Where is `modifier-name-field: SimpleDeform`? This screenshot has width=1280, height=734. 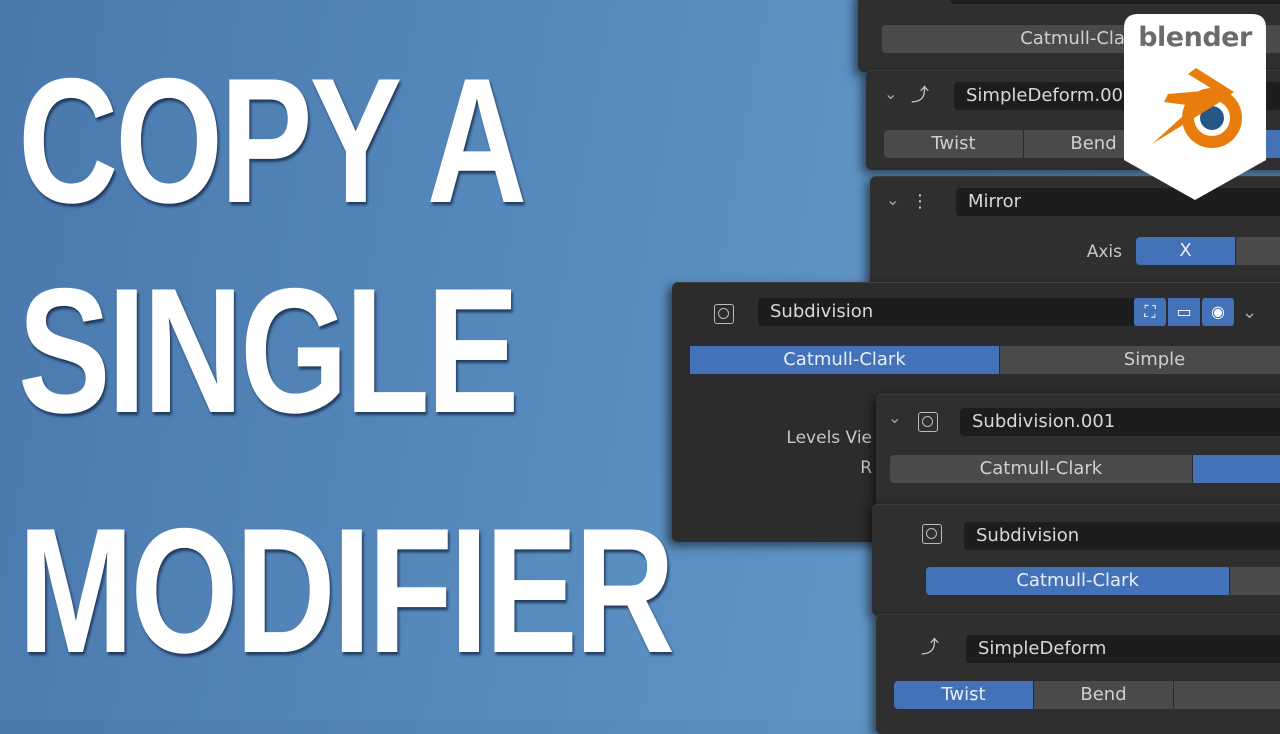 modifier-name-field: SimpleDeform is located at coordinates (1123, 649).